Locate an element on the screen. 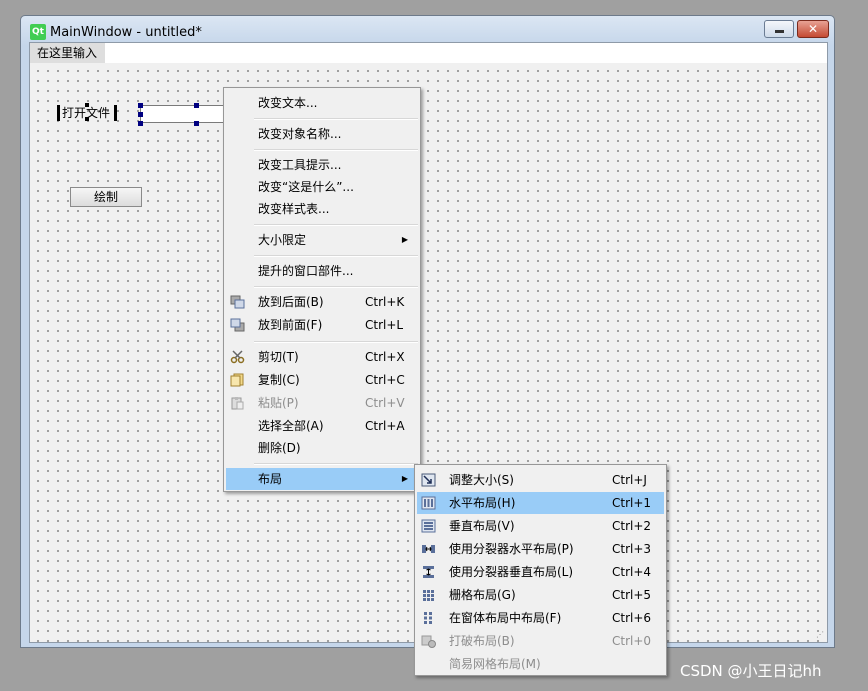 The height and width of the screenshot is (691, 868). menu-item-label: 垂直布局(V) is located at coordinates (482, 526).